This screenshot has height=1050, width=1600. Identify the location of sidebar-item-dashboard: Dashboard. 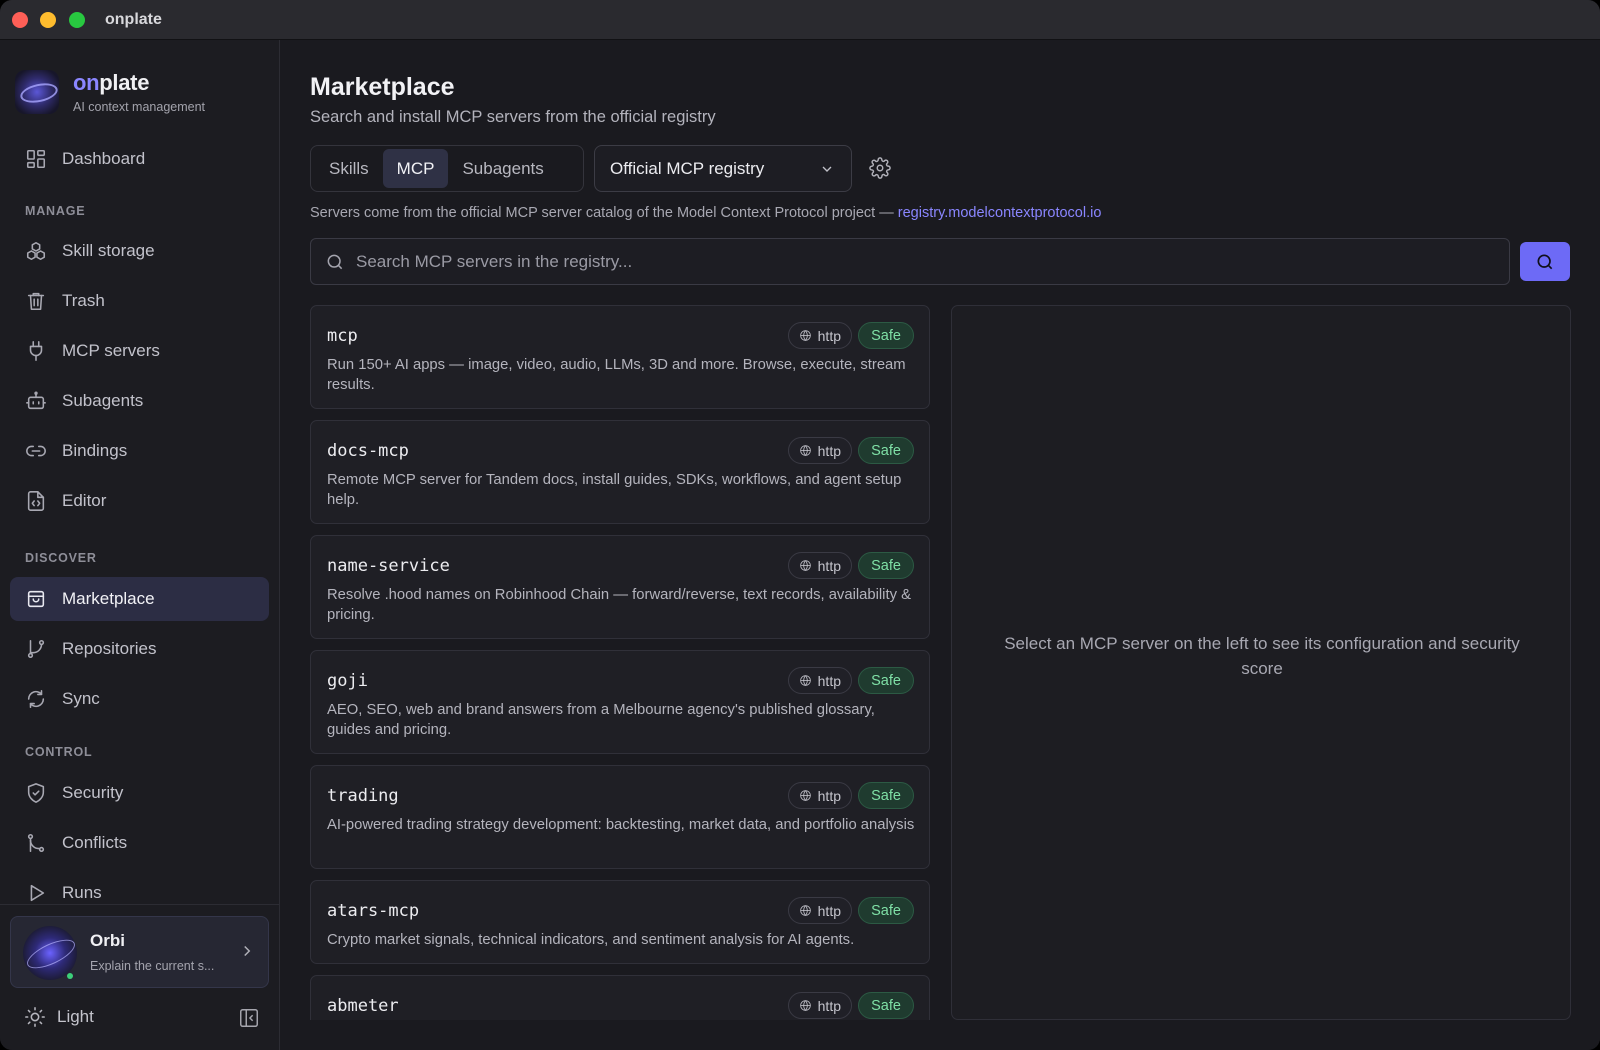
(139, 159).